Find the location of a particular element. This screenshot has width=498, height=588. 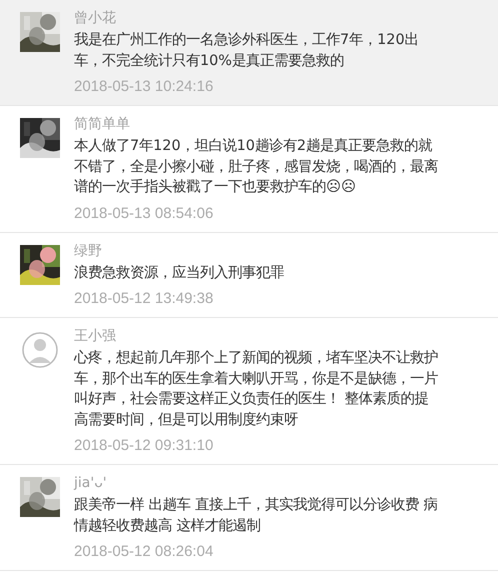

comment-text: 跟美帝一样 出趟车 直接上千，其实我觉得可以分诊收费 病情越轻收费越高 这样才能遏制 is located at coordinates (256, 515).